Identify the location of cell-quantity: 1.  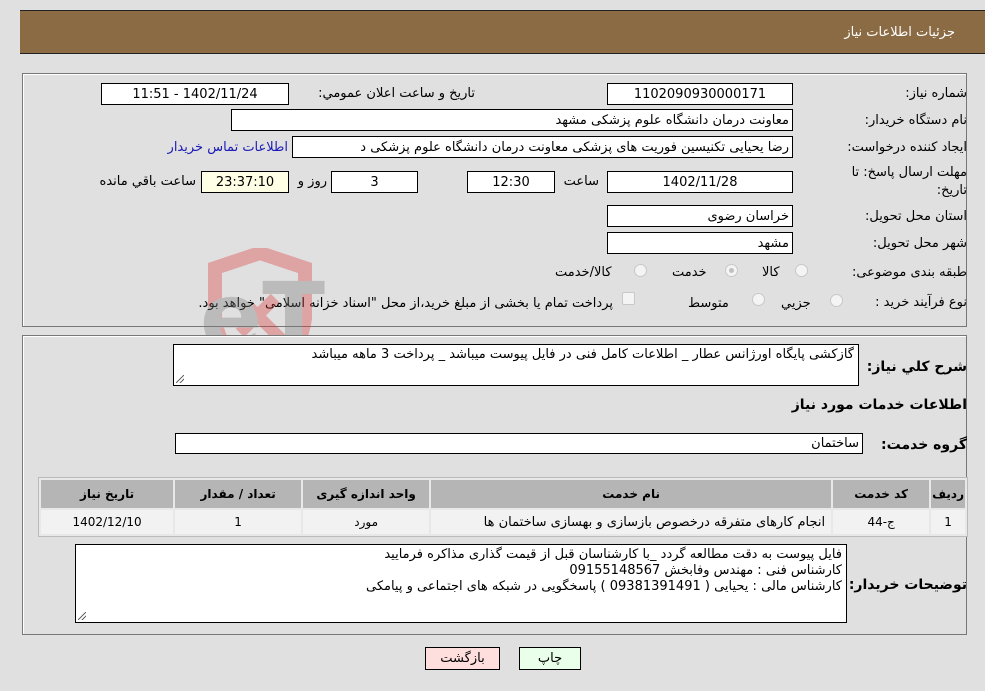
(238, 522).